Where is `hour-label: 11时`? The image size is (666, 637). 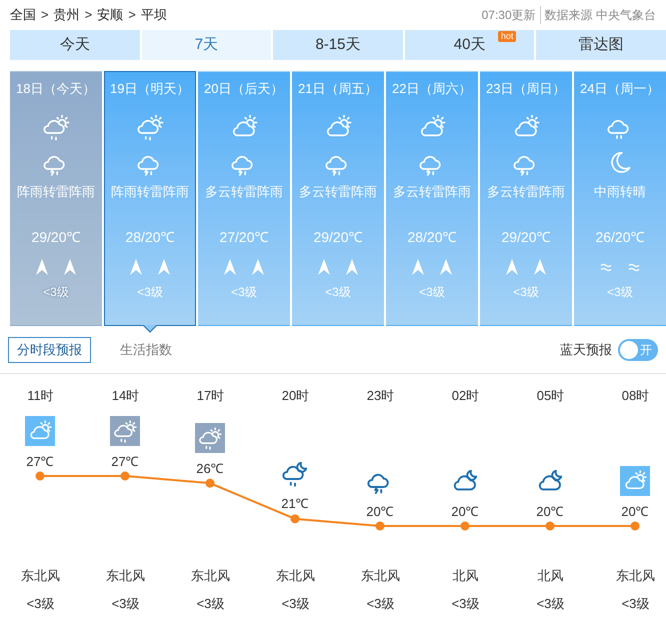 hour-label: 11时 is located at coordinates (40, 396).